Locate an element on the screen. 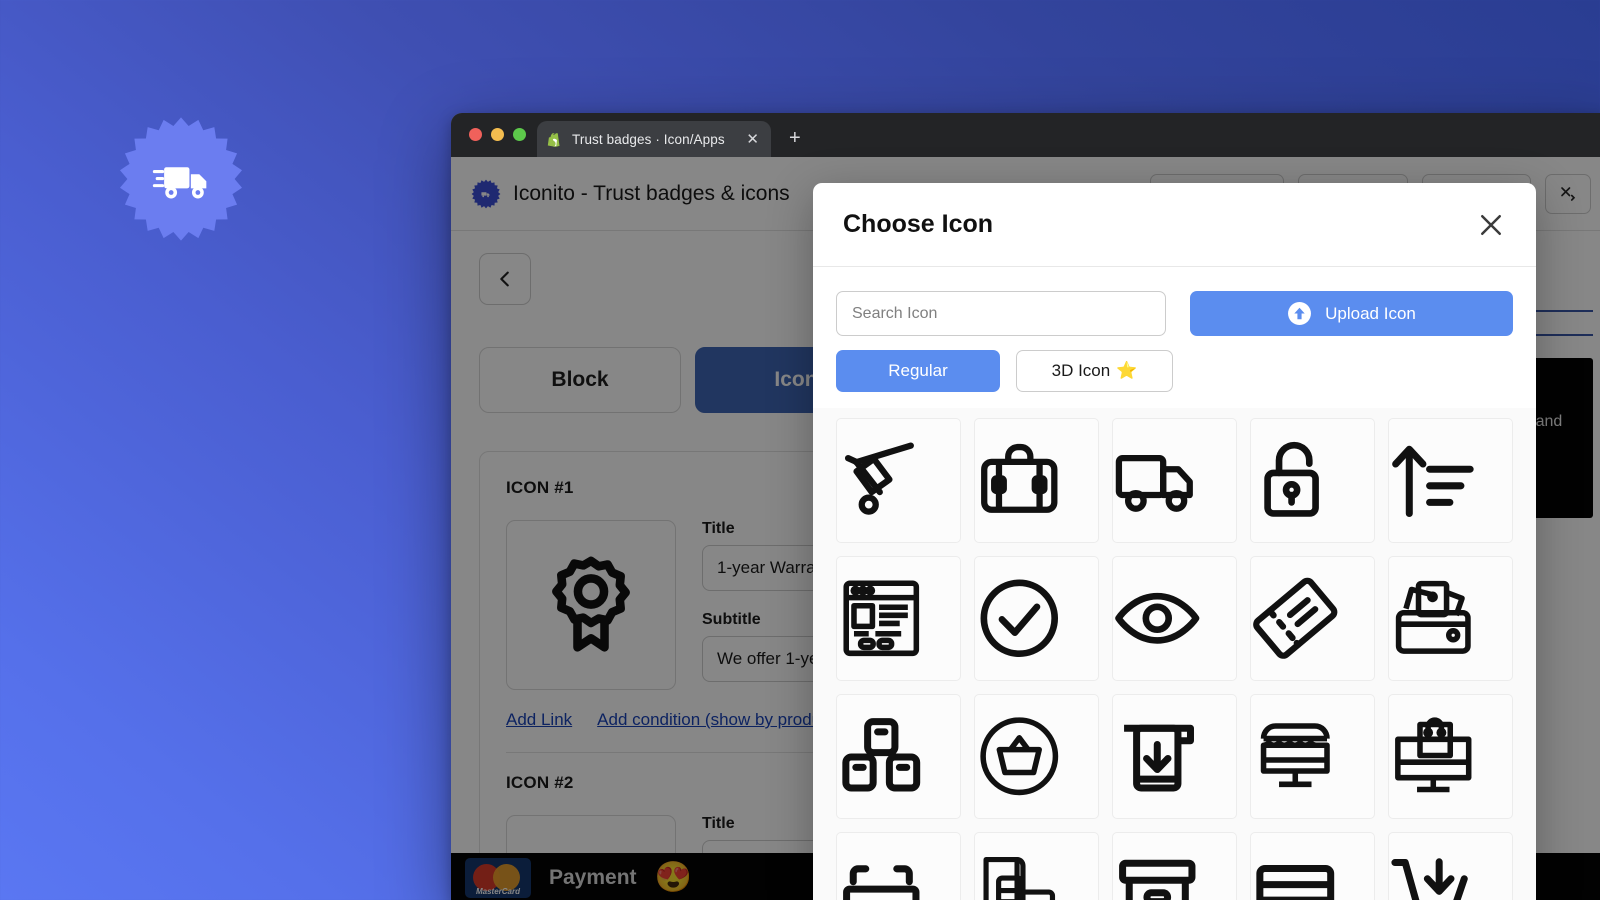 Image resolution: width=1600 pixels, height=900 pixels. wallet-cash-icon is located at coordinates (1450, 618).